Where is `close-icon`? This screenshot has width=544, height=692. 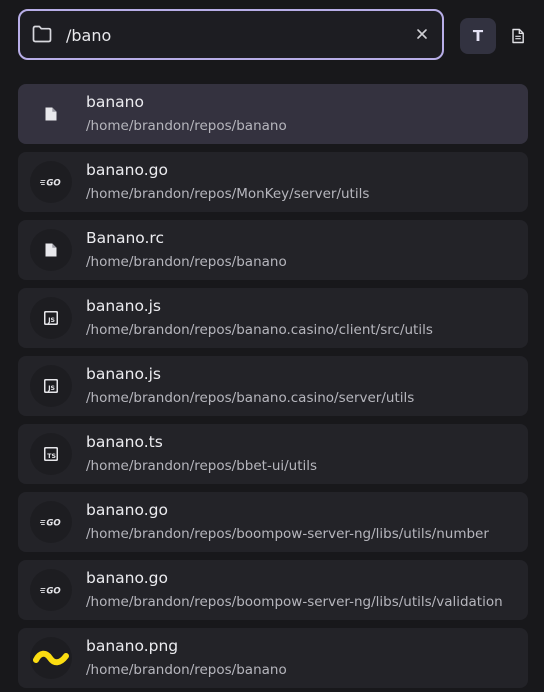 close-icon is located at coordinates (422, 34).